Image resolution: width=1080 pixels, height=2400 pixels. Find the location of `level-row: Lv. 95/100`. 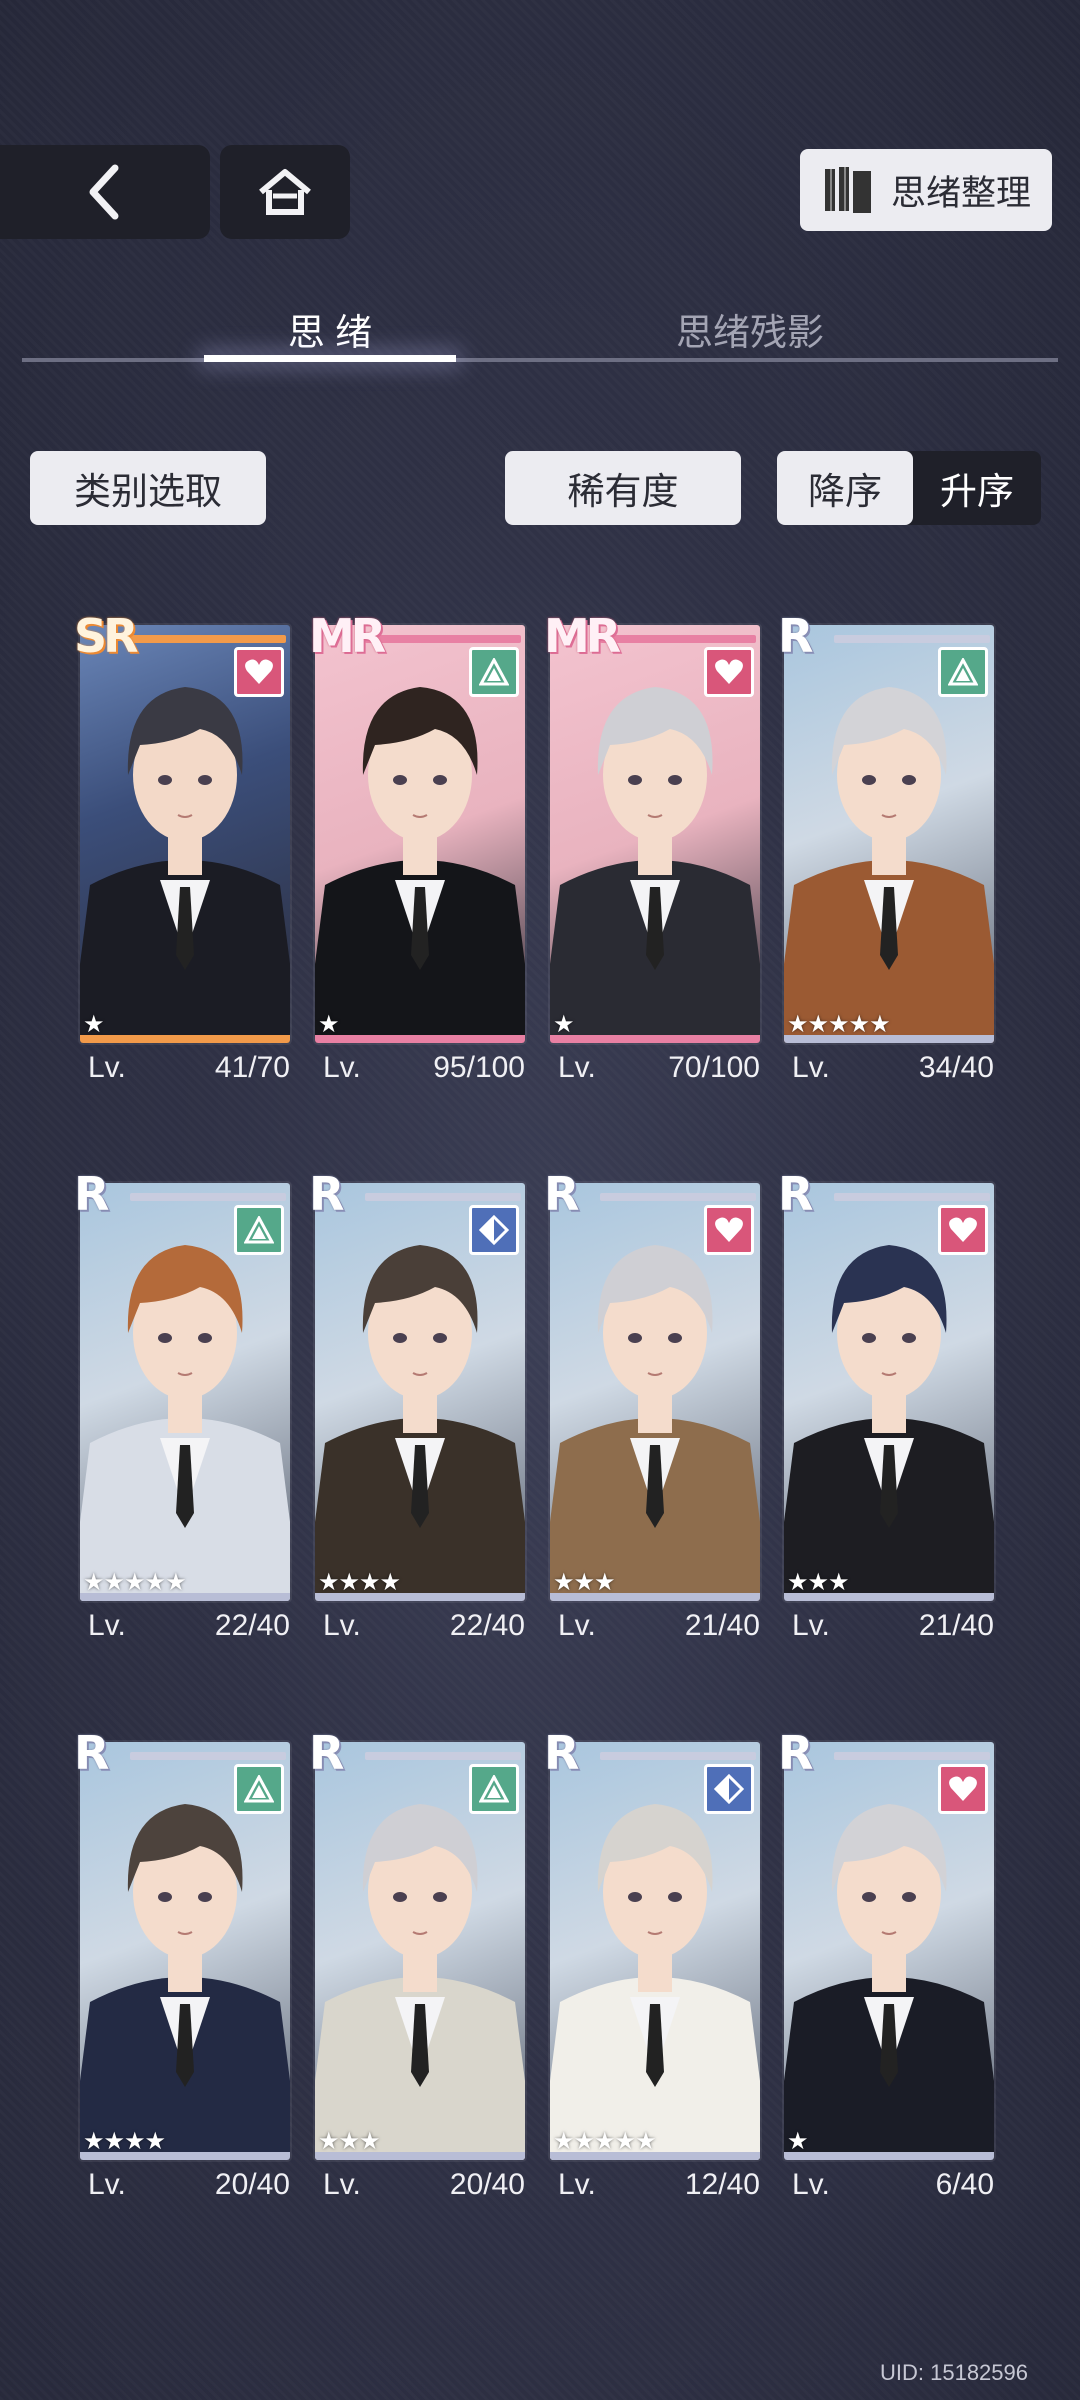

level-row: Lv. 95/100 is located at coordinates (424, 1068).